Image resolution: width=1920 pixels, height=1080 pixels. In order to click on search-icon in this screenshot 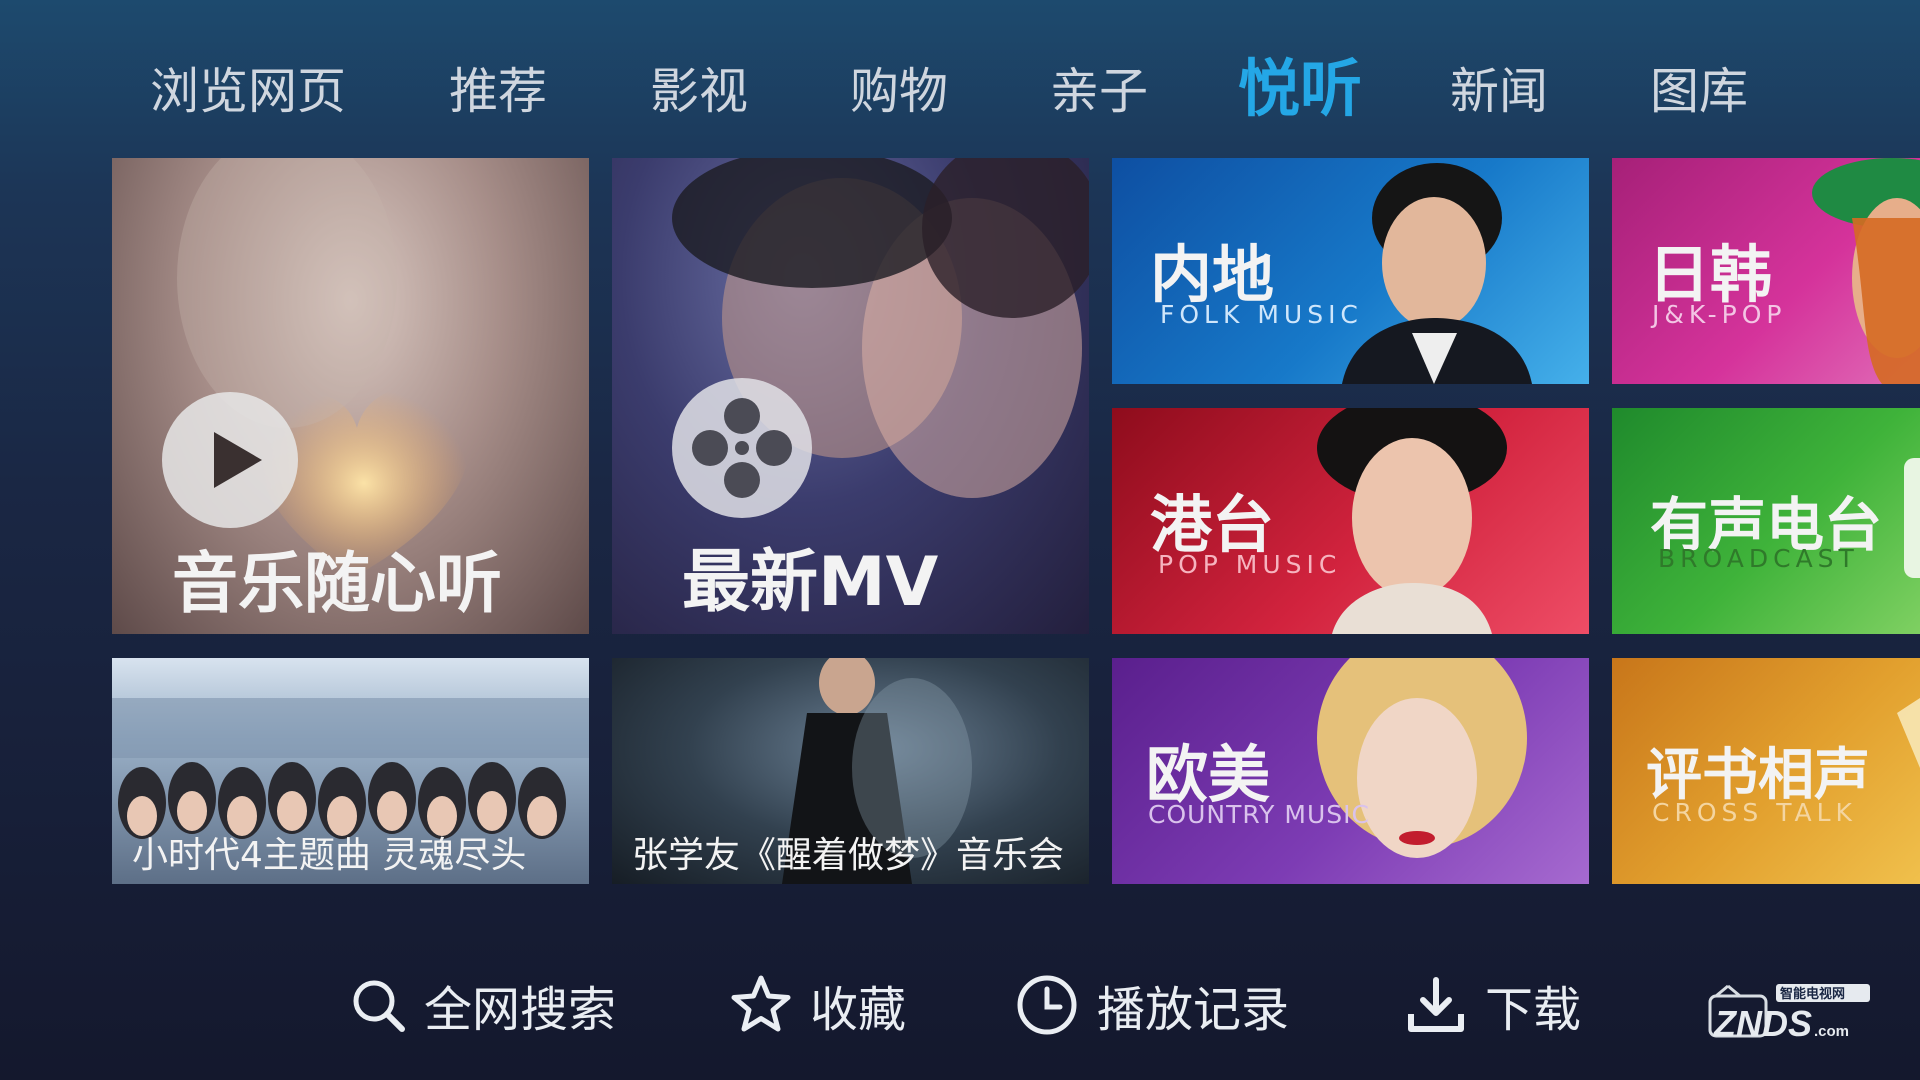, I will do `click(379, 1006)`.